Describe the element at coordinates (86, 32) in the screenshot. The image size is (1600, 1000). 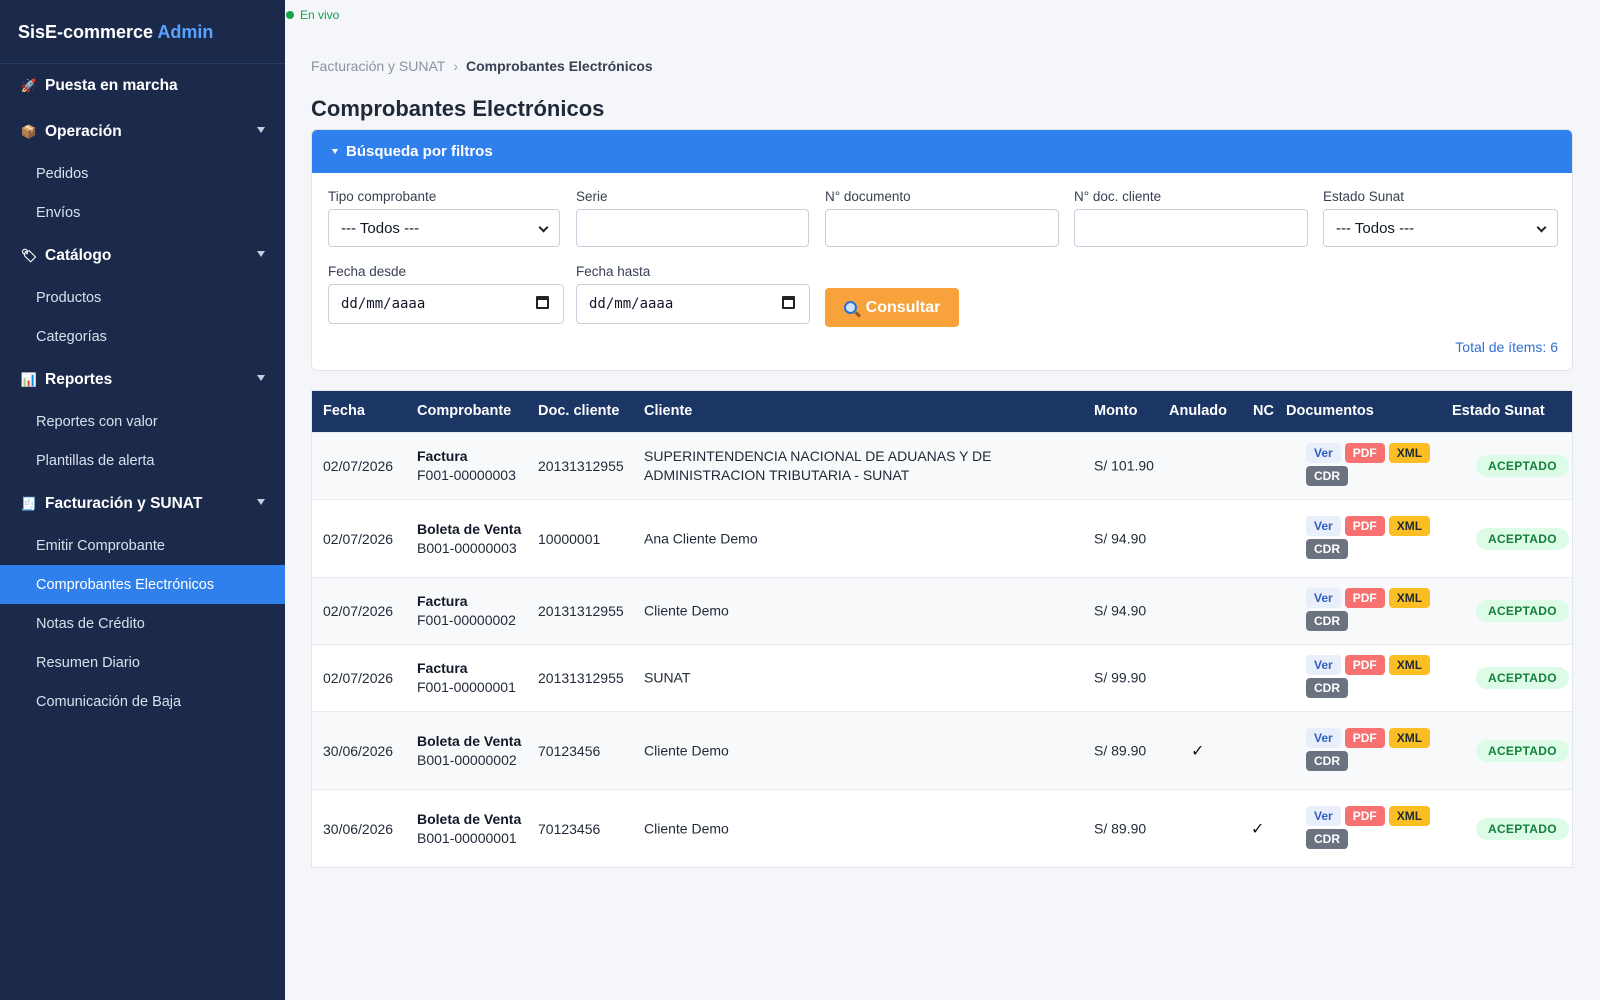
I see `brand-name: SisE-commerce` at that location.